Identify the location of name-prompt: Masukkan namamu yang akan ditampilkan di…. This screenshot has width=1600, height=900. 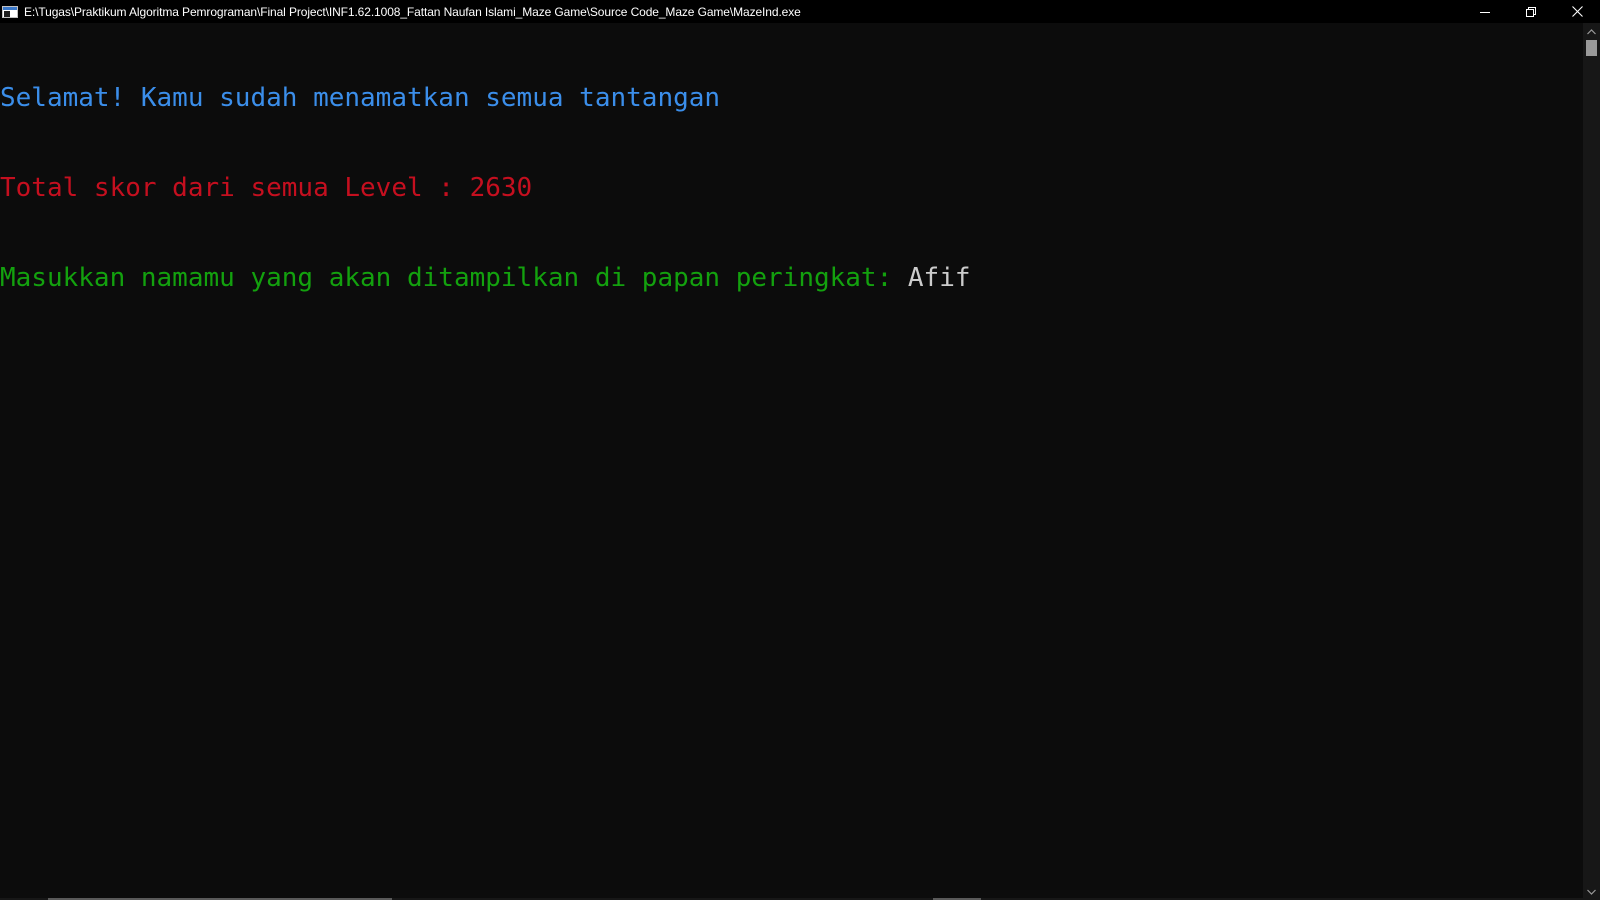
(454, 278).